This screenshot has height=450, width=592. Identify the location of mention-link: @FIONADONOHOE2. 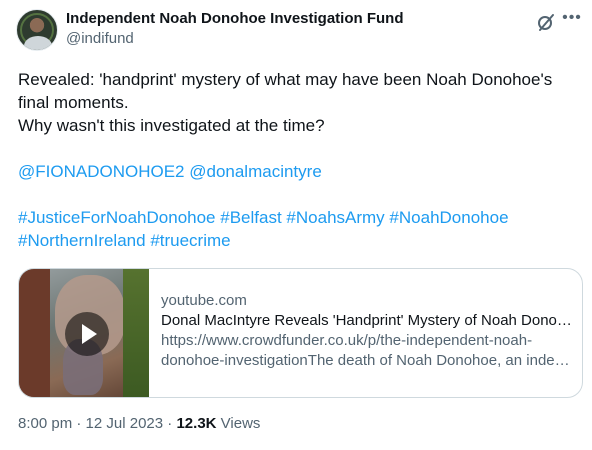
(101, 171).